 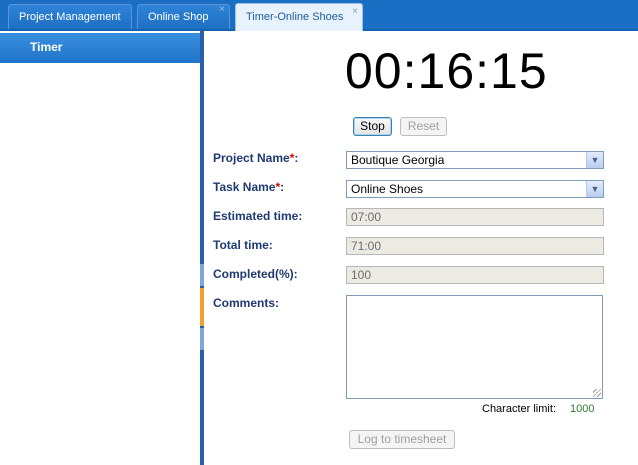 What do you see at coordinates (446, 71) in the screenshot?
I see `timer-display: 00:16:15` at bounding box center [446, 71].